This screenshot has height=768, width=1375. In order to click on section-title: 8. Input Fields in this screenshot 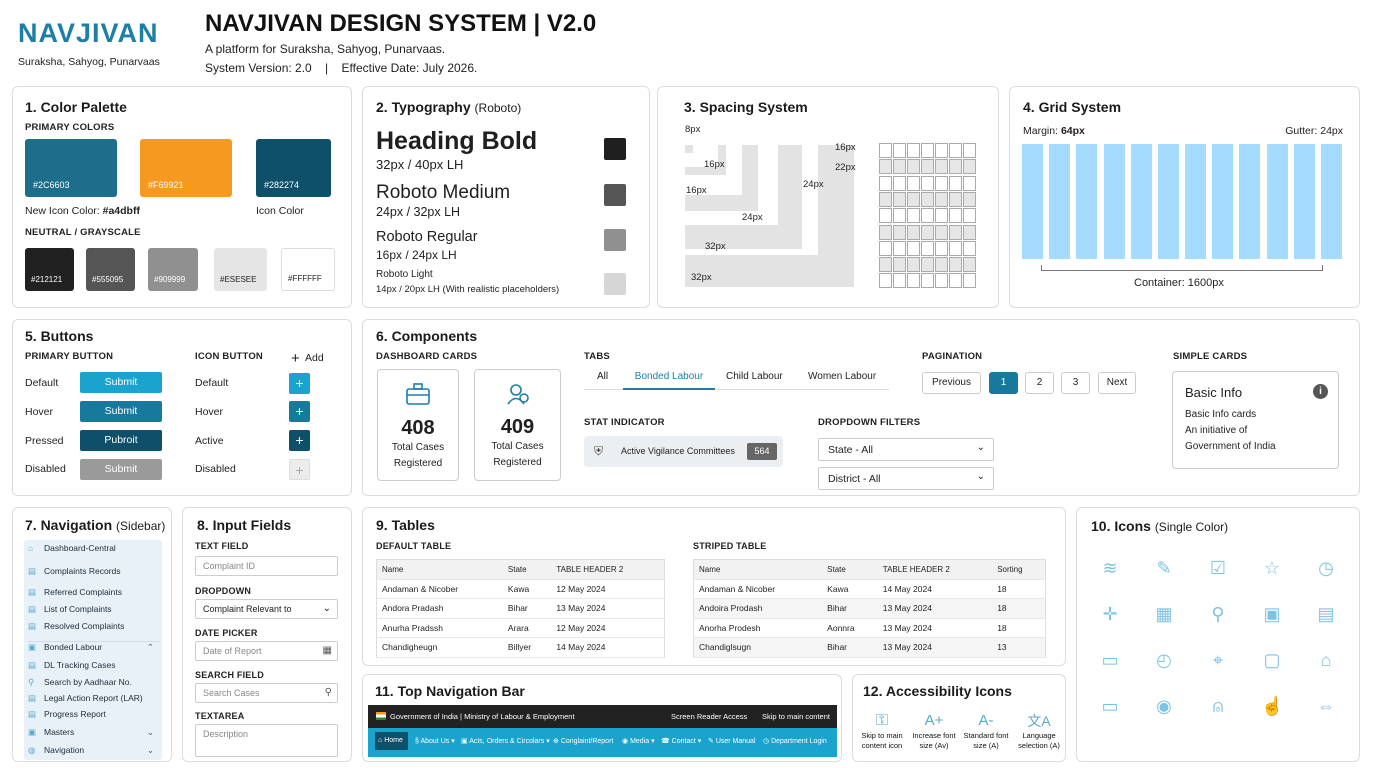, I will do `click(244, 525)`.